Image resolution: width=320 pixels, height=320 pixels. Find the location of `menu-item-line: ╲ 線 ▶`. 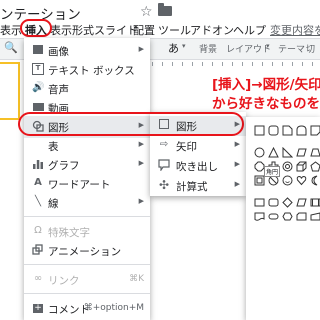

menu-item-line: ╲ 線 ▶ is located at coordinates (87, 203).